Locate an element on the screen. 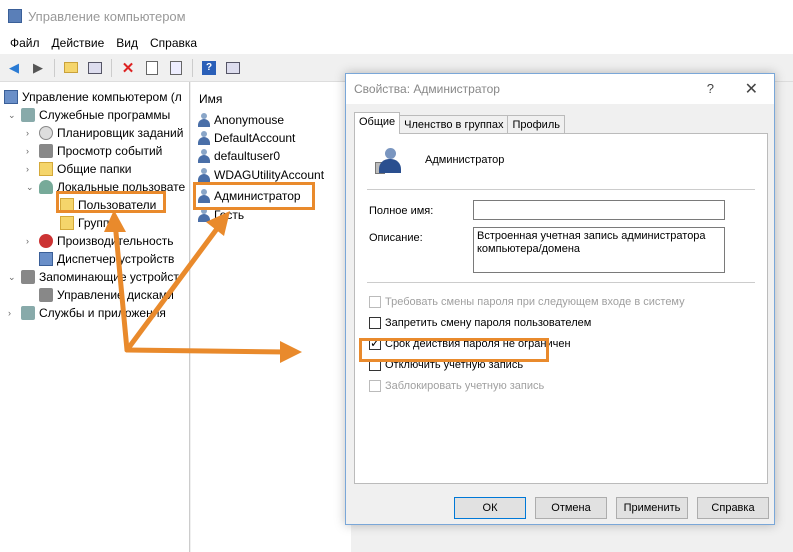  dialog-title: Свойства: Администратор is located at coordinates (427, 89).